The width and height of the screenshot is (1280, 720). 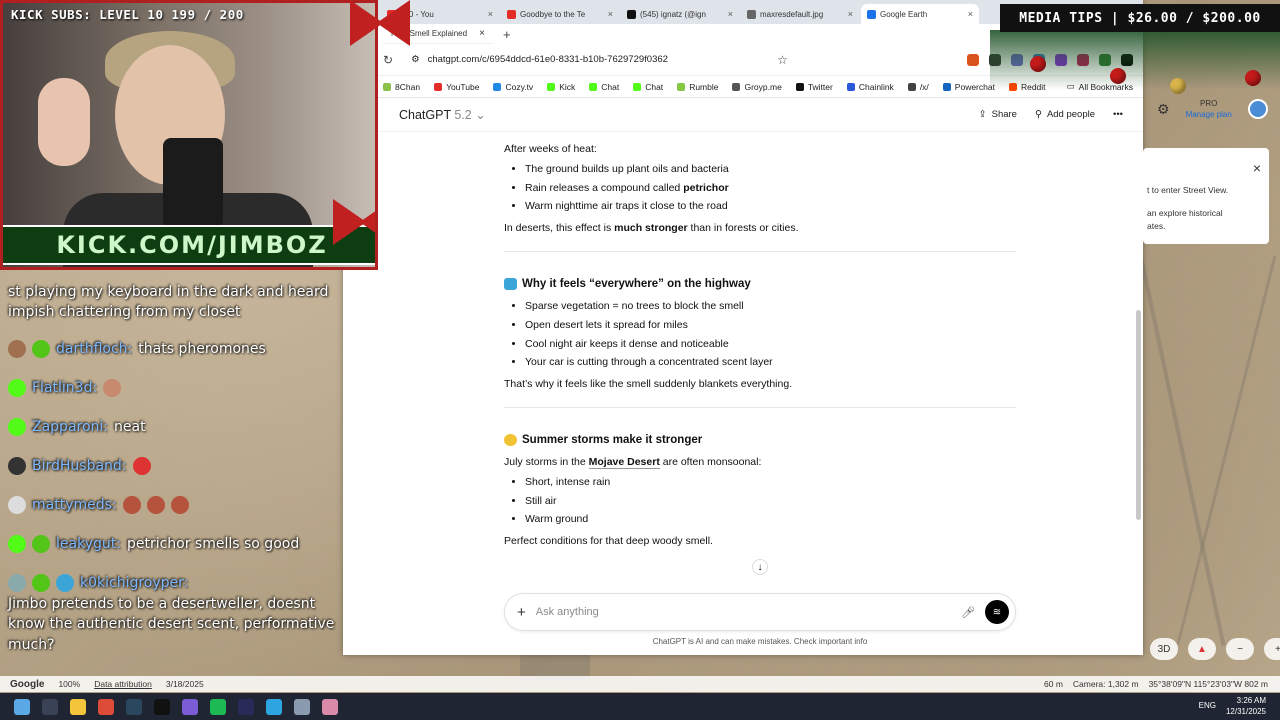 What do you see at coordinates (22, 706) in the screenshot?
I see `start-icon` at bounding box center [22, 706].